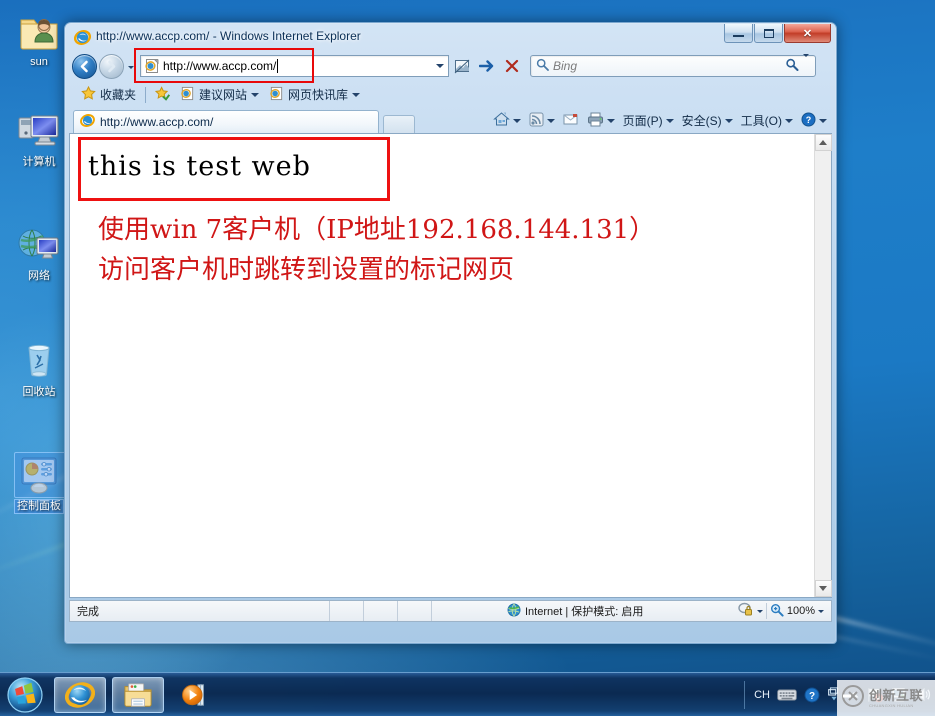  I want to click on minimize-icon, so click(738, 36).